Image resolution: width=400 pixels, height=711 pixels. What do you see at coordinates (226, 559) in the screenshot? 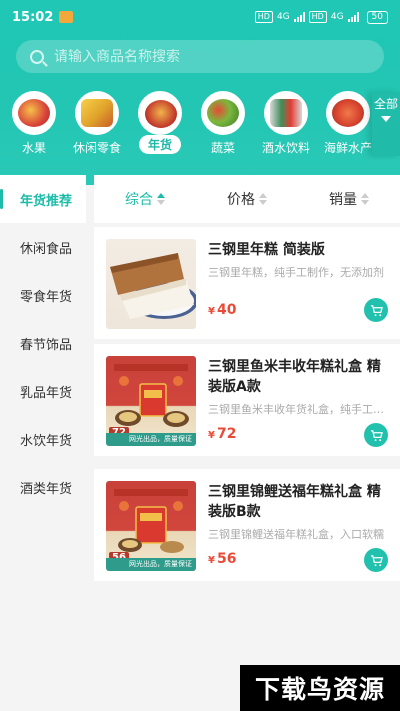
I see `price-value: 56` at bounding box center [226, 559].